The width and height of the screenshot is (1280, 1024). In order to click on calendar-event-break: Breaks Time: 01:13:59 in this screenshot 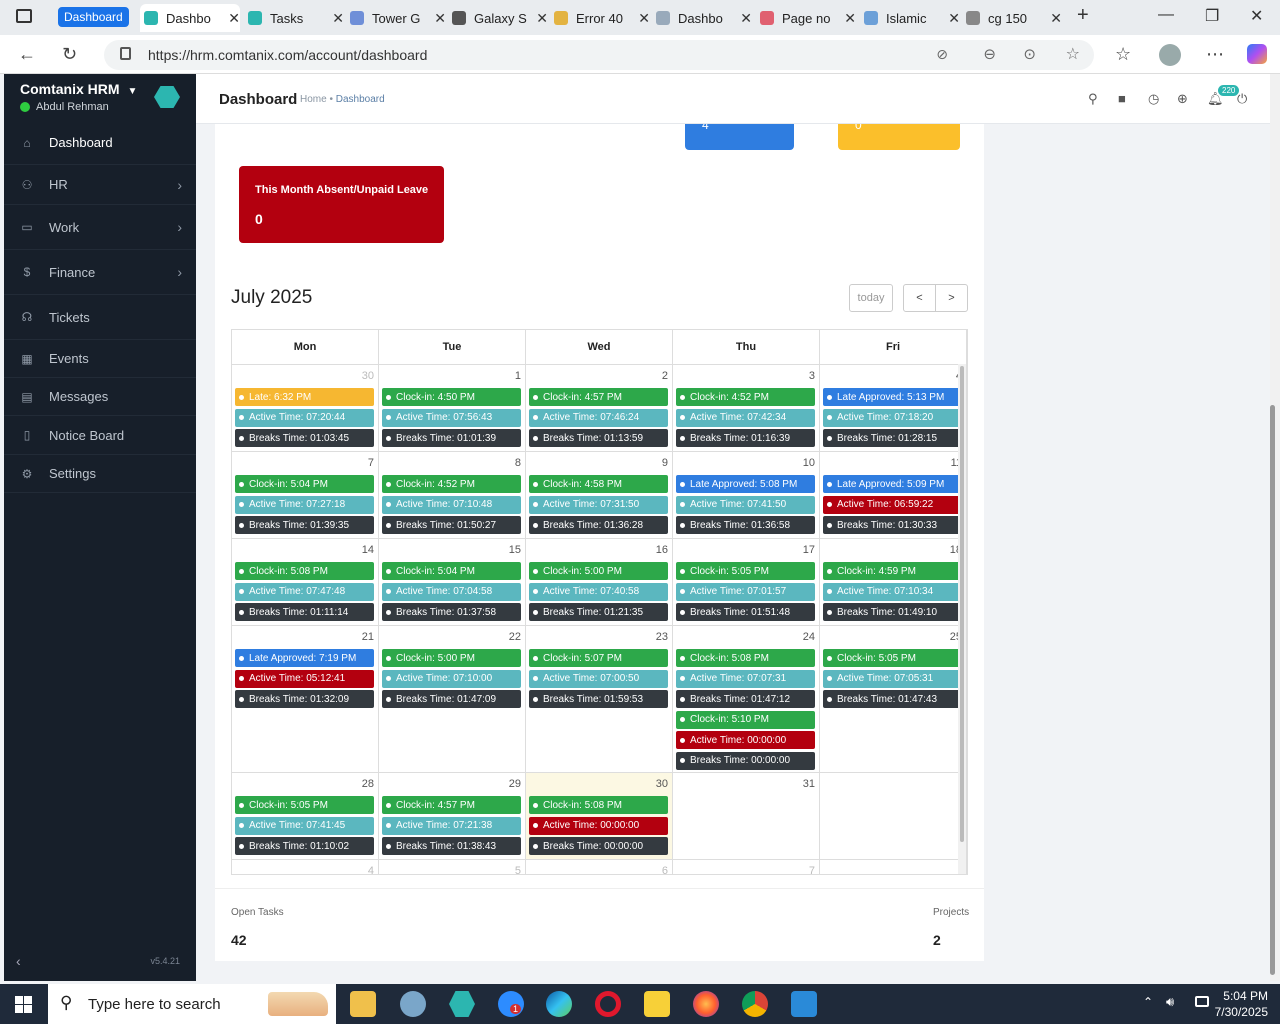, I will do `click(598, 438)`.